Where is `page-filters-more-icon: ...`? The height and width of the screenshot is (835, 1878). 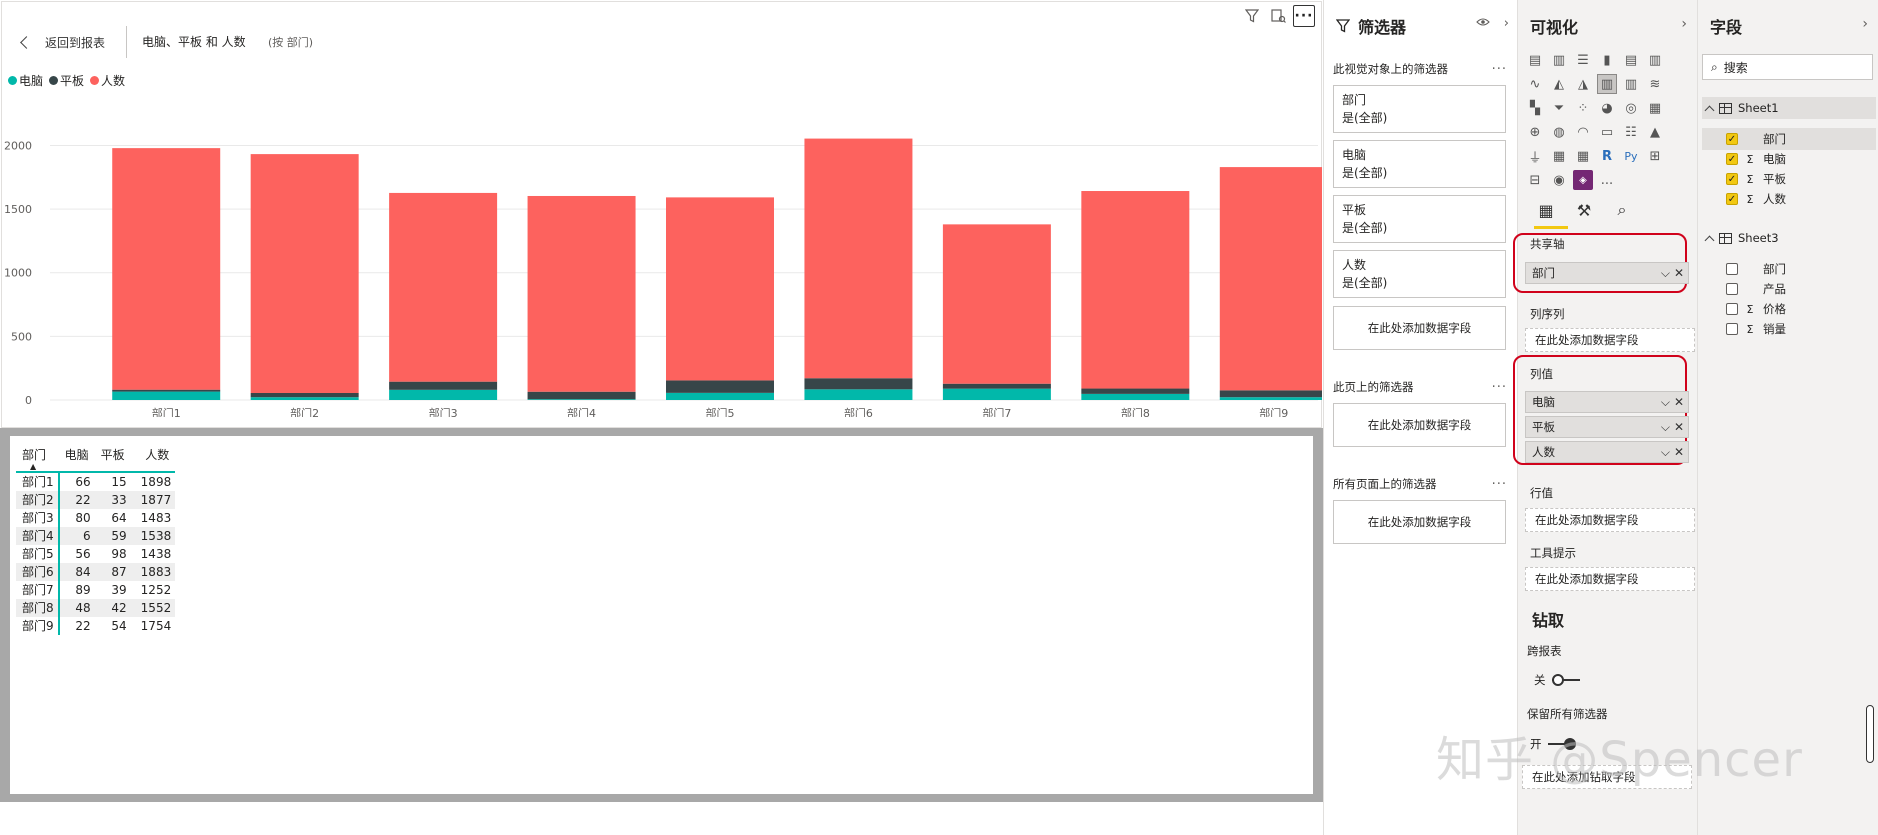
page-filters-more-icon: ... is located at coordinates (1499, 383).